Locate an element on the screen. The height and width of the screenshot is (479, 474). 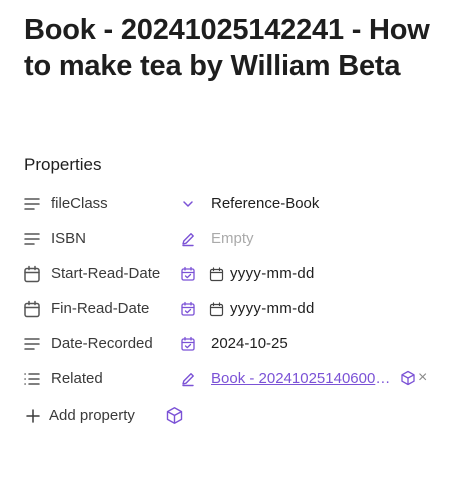
related-link: Book - 20241025140600 - How to make tea is located at coordinates (302, 379).